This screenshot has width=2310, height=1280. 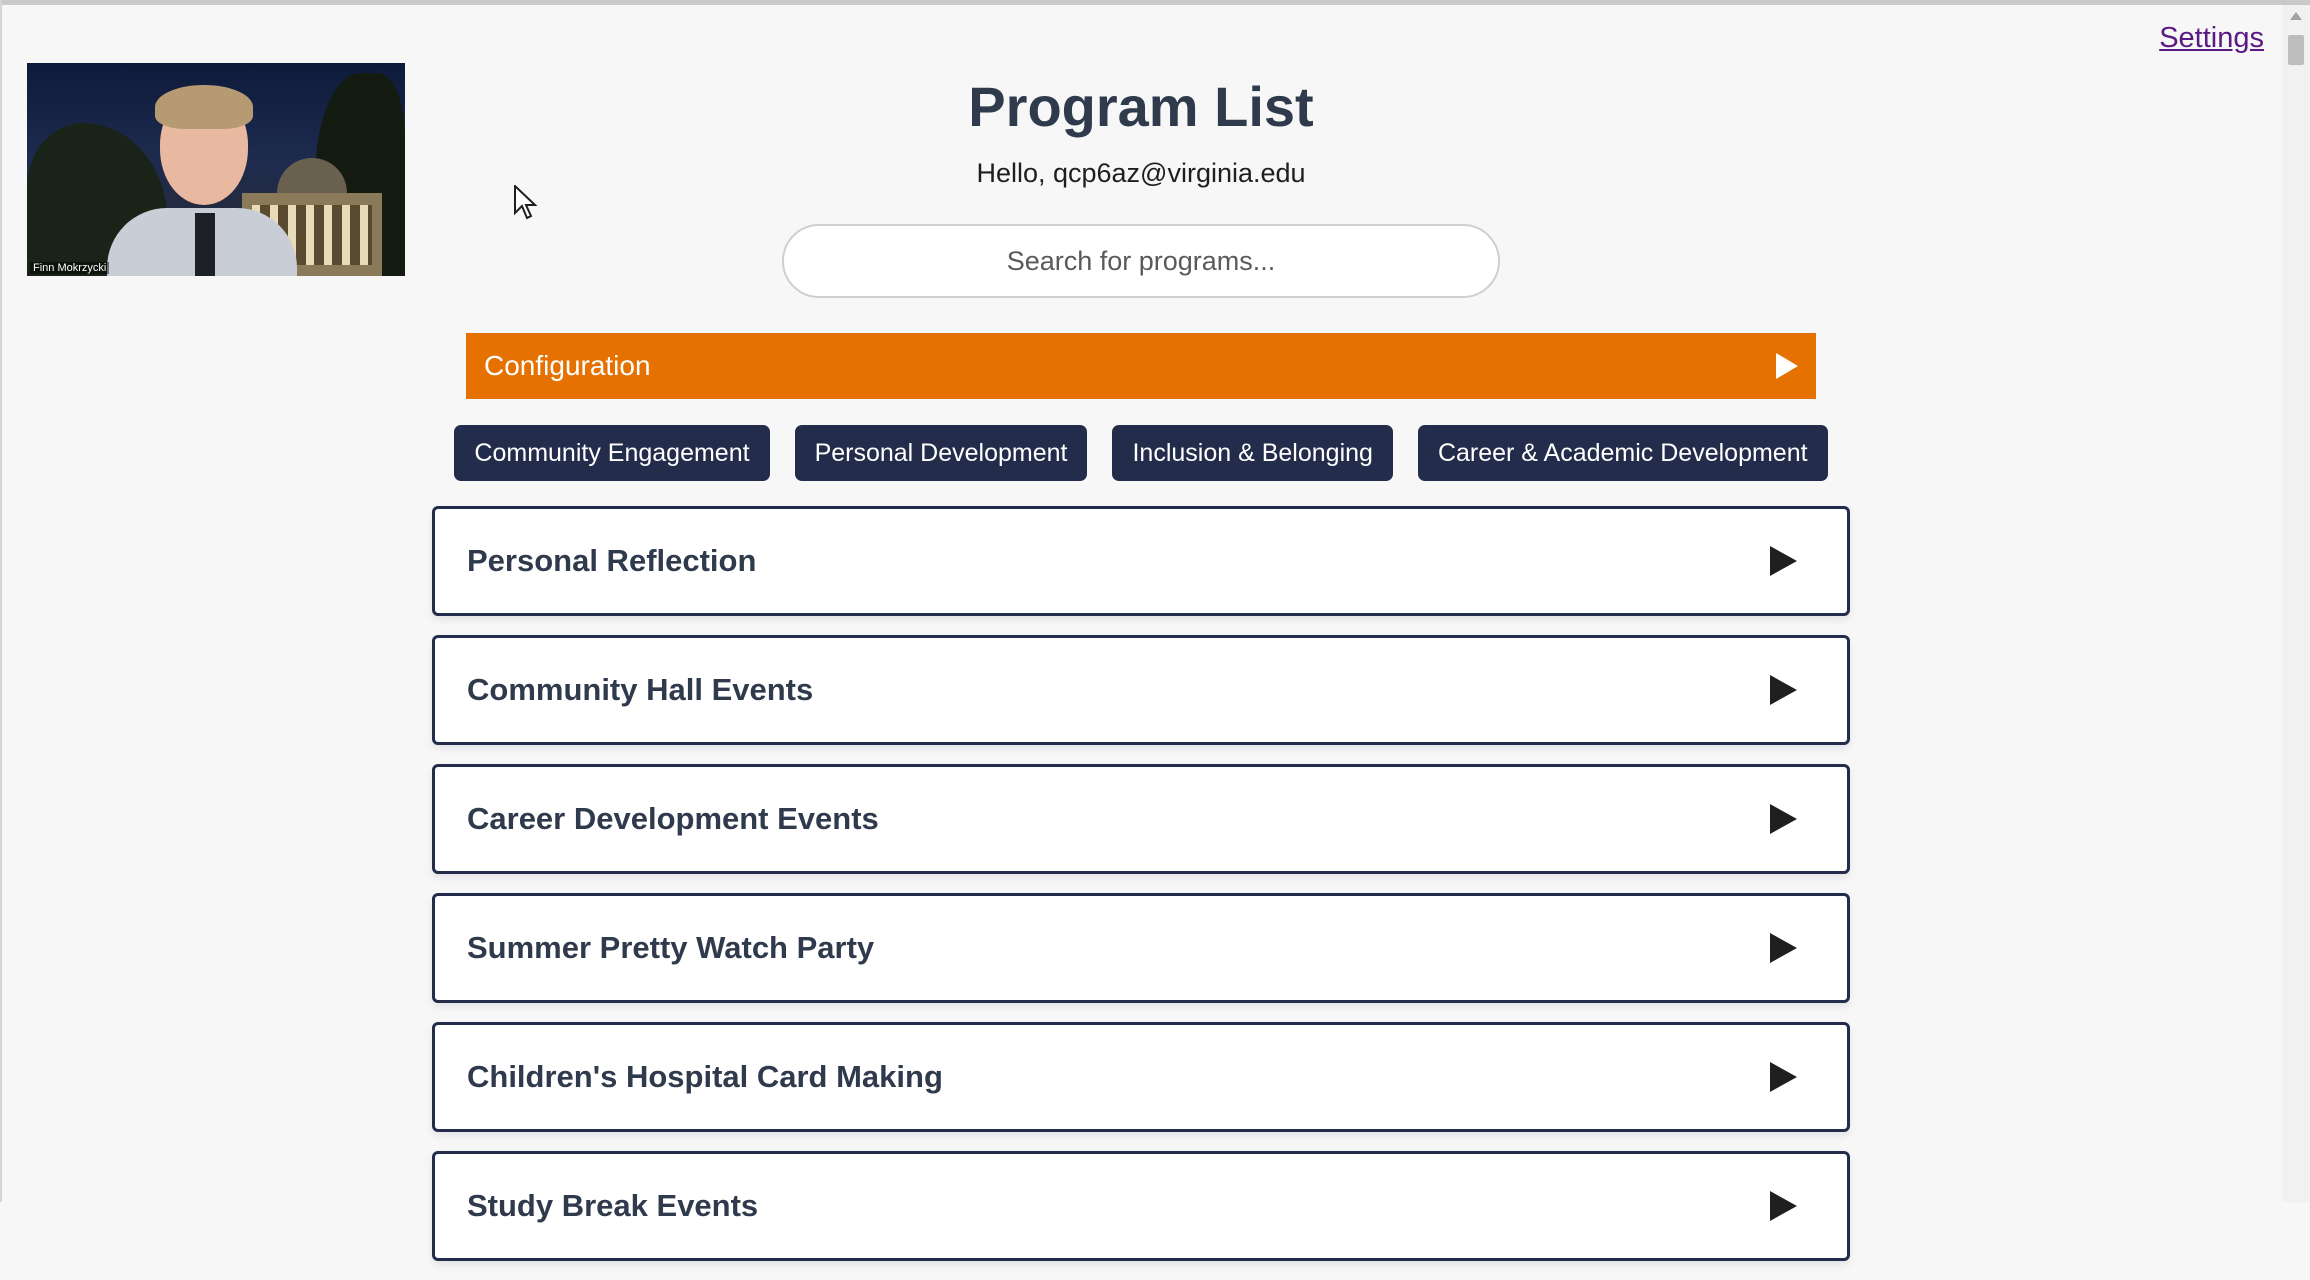 I want to click on page-title: Program List, so click(x=1141, y=106).